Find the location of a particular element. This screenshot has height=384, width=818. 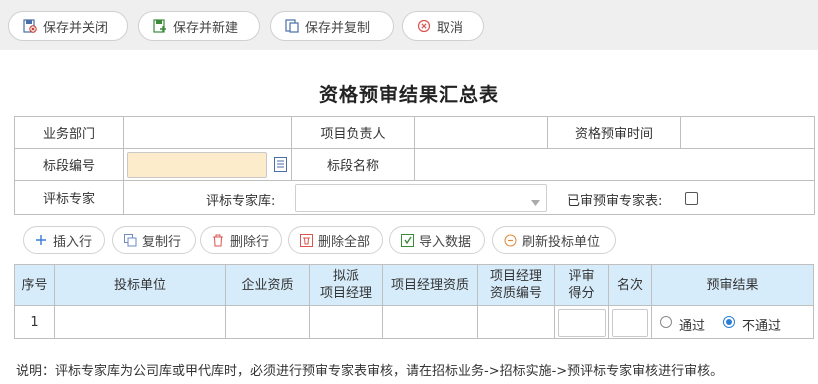

import-data-button: 导入数据 is located at coordinates (437, 240).